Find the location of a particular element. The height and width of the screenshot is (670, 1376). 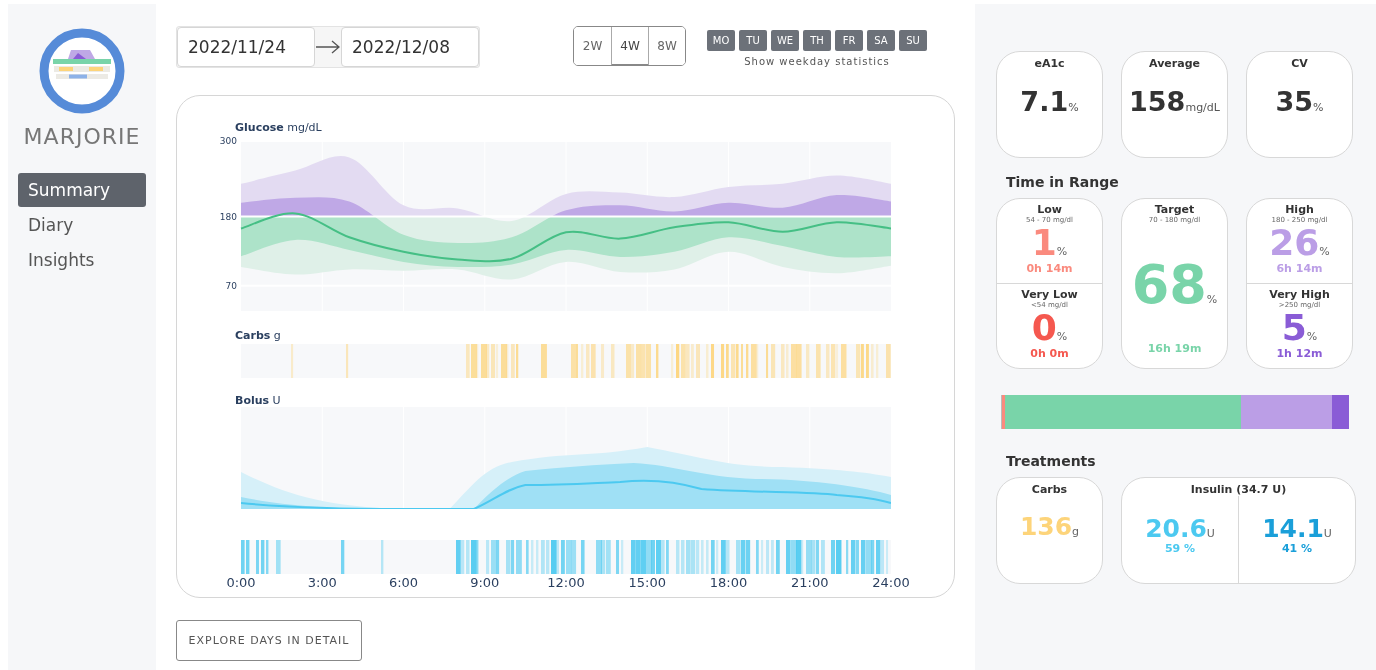

brand-name: MARJORIE is located at coordinates (82, 136).